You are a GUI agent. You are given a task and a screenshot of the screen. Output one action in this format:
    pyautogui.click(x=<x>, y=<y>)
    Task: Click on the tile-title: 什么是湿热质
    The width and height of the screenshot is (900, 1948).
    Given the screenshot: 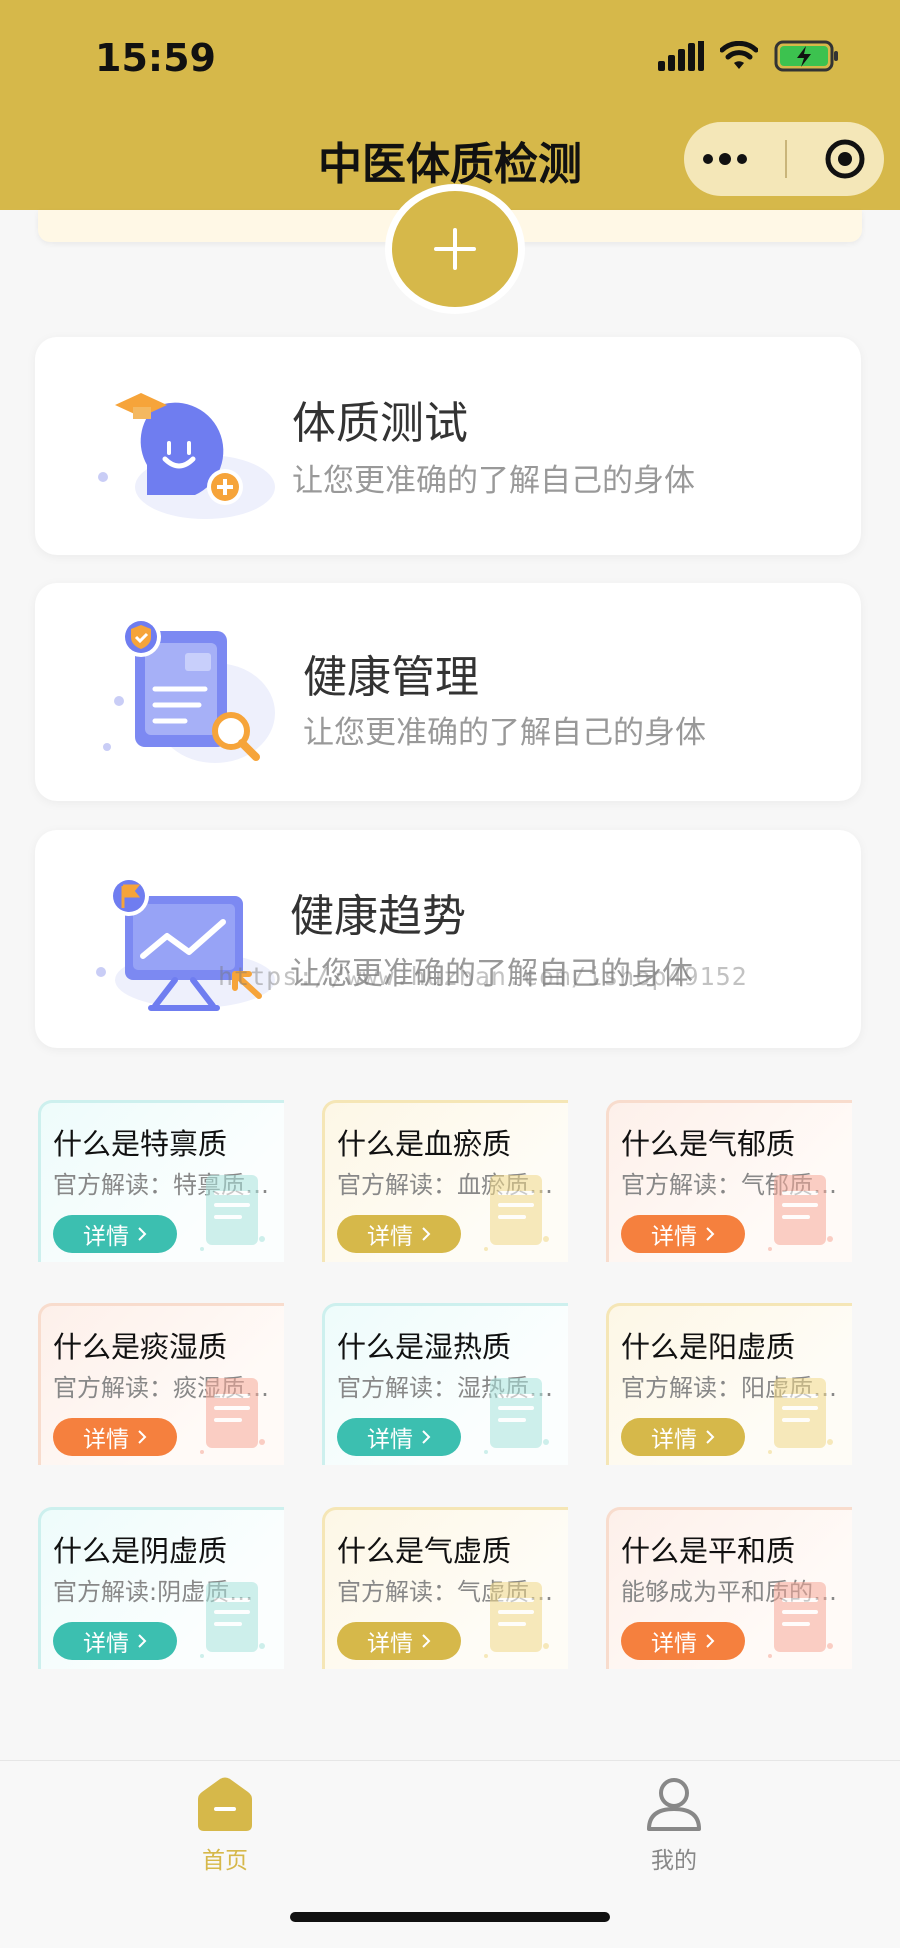 What is the action you would take?
    pyautogui.click(x=424, y=1347)
    